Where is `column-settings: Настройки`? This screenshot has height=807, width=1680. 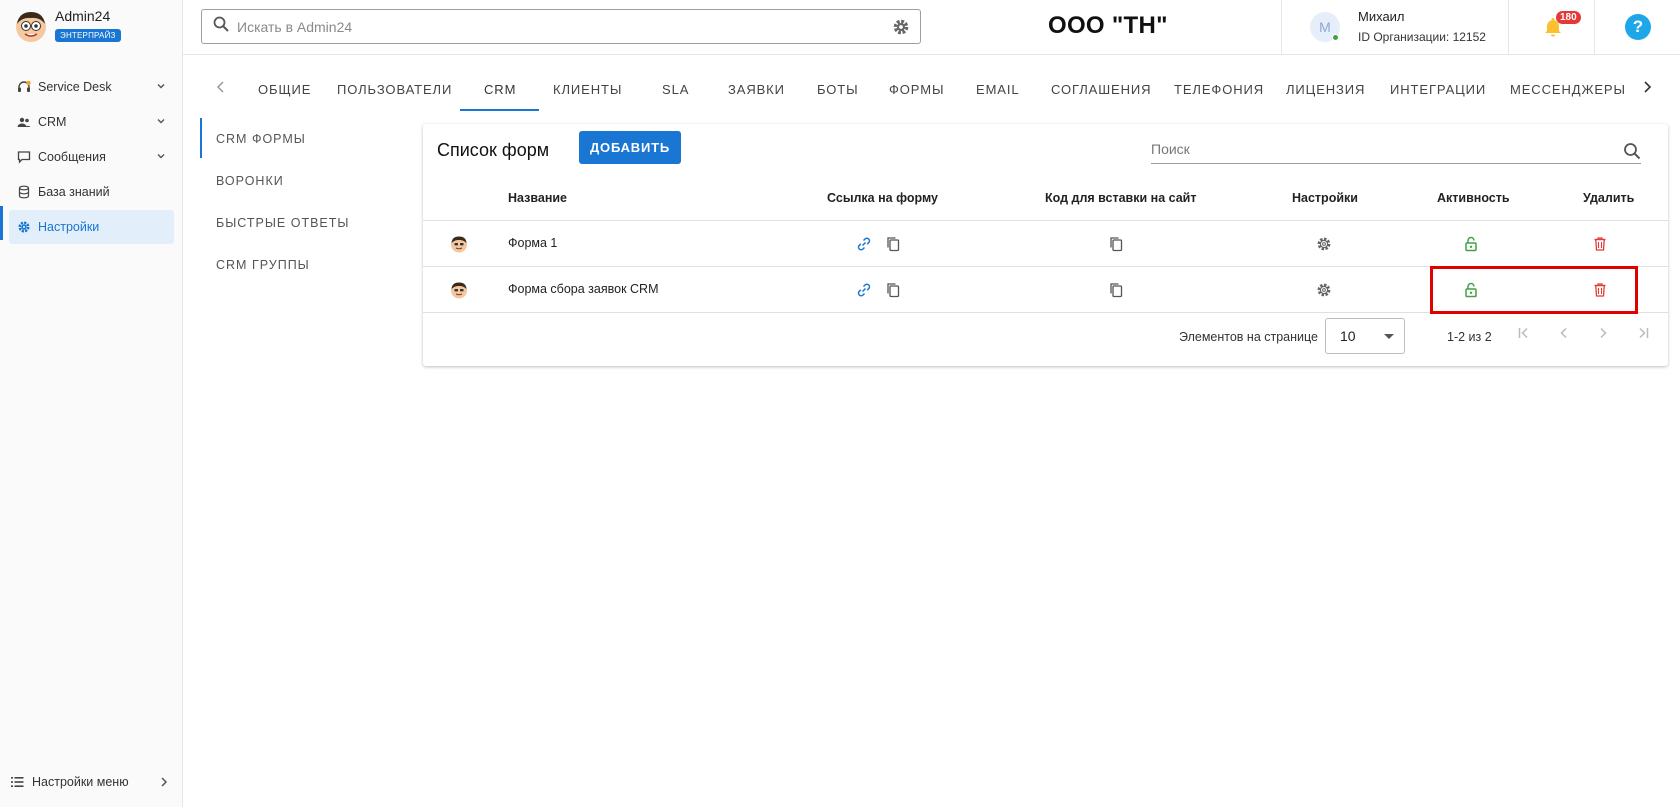
column-settings: Настройки is located at coordinates (1325, 198).